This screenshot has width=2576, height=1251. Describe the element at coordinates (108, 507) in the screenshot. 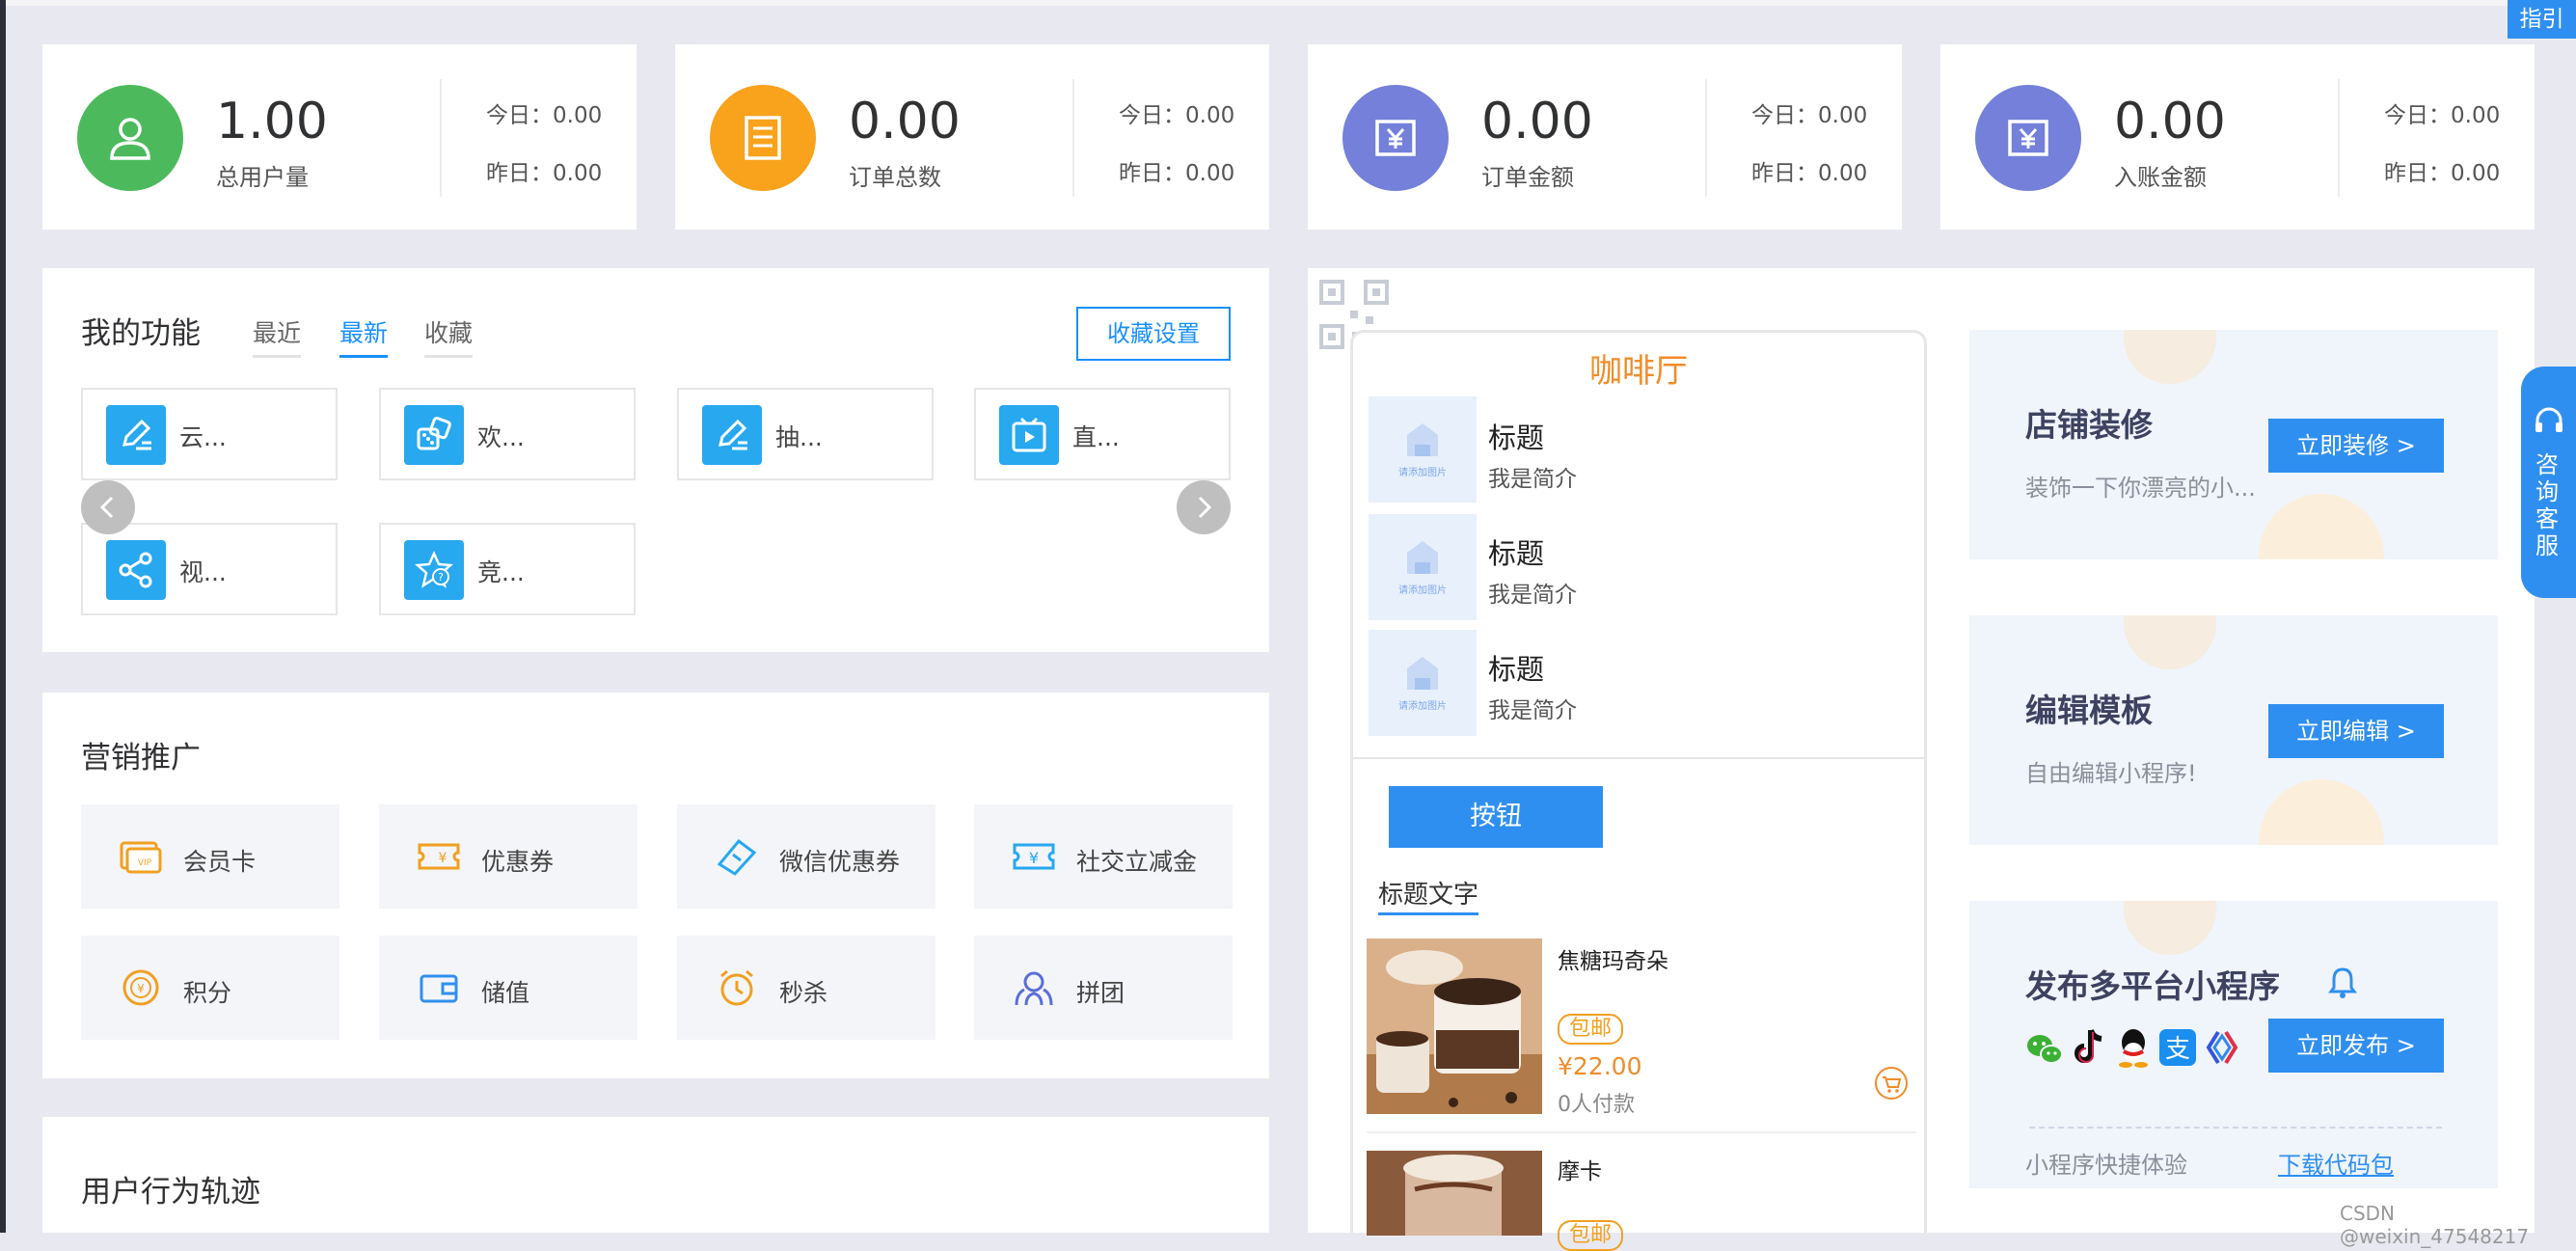

I see `prev-arrow-button` at that location.